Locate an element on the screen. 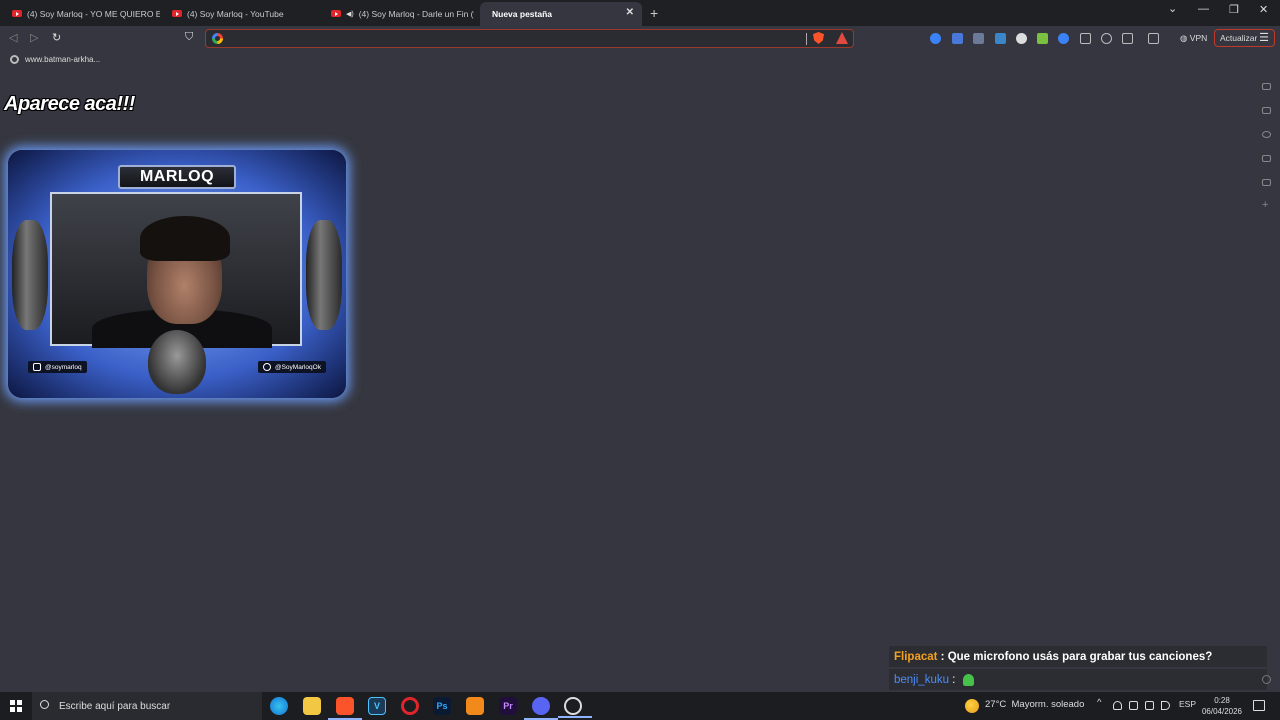 The height and width of the screenshot is (720, 1280). edge-icon is located at coordinates (279, 706).